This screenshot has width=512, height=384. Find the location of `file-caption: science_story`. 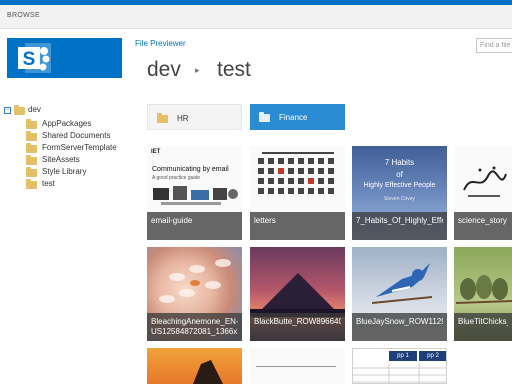

file-caption: science_story is located at coordinates (483, 226).